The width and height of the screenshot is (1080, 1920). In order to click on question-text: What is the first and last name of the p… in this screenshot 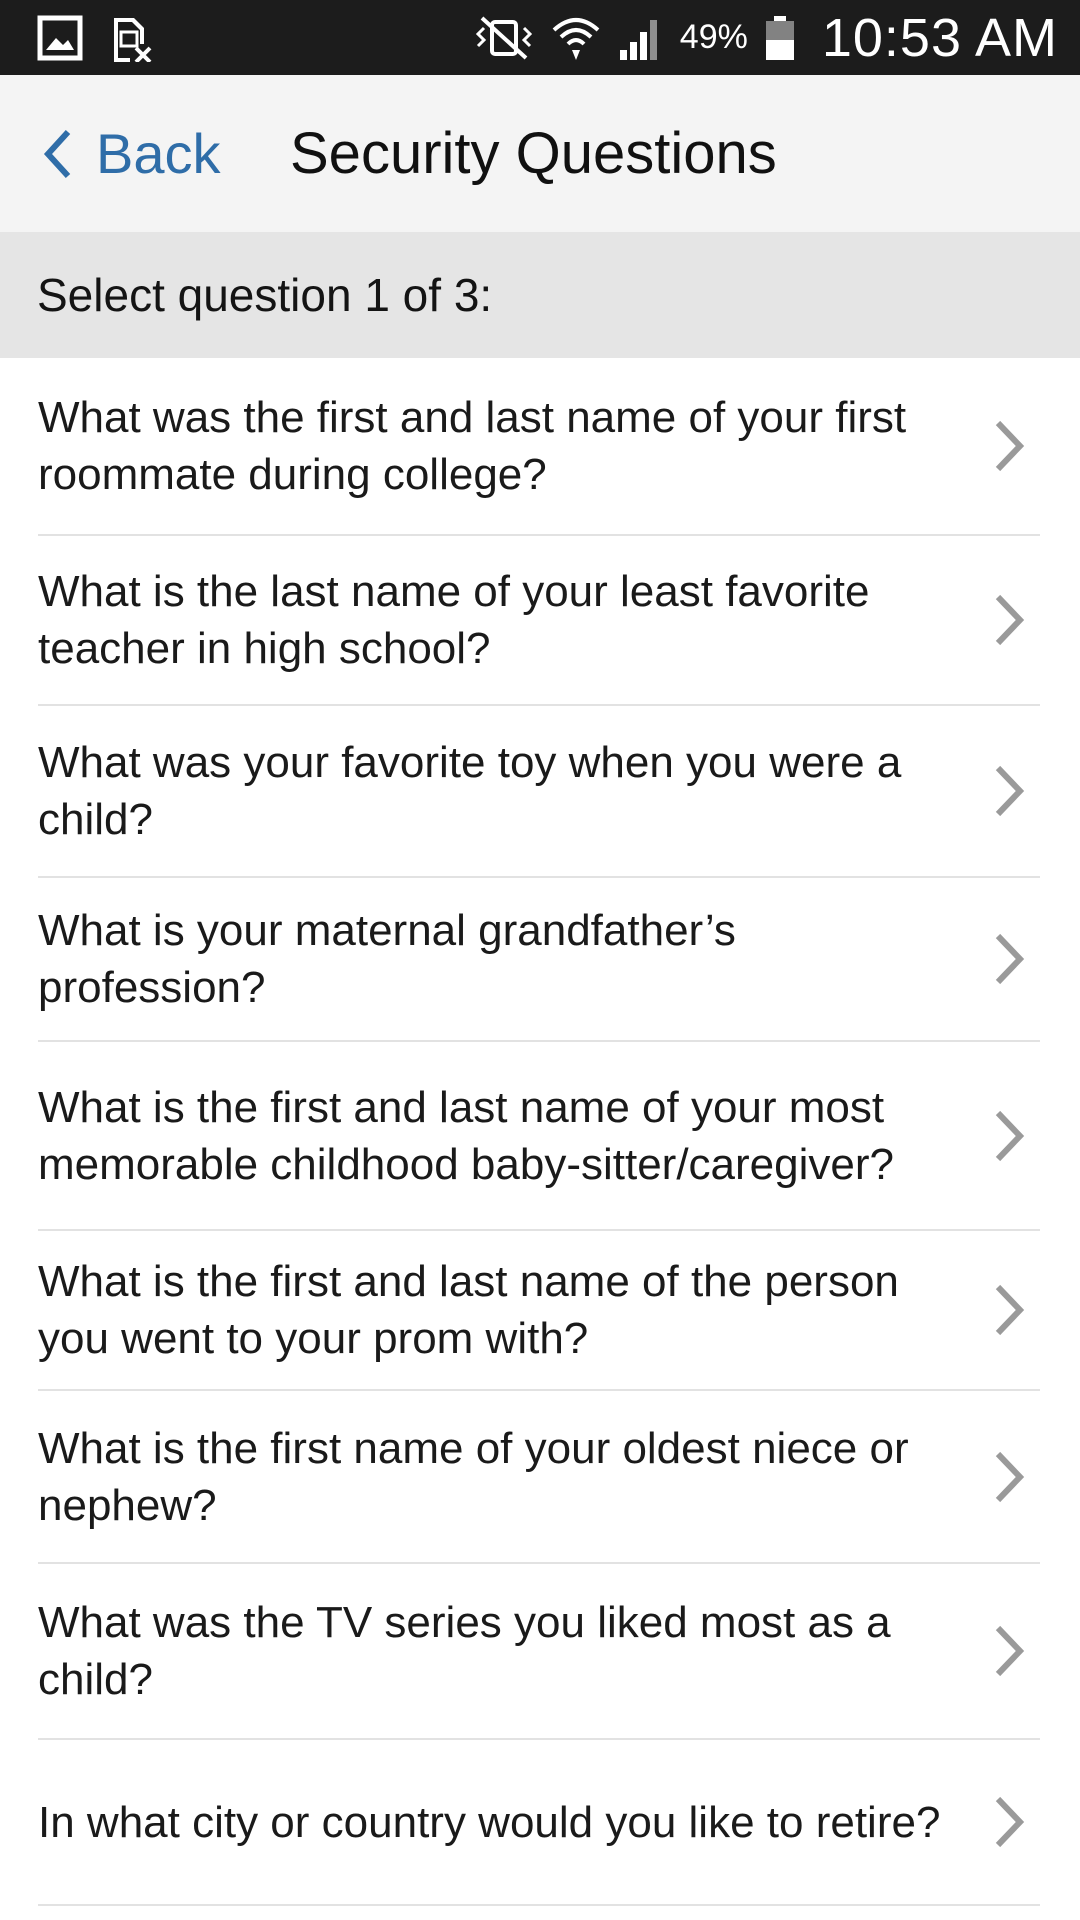, I will do `click(468, 1310)`.